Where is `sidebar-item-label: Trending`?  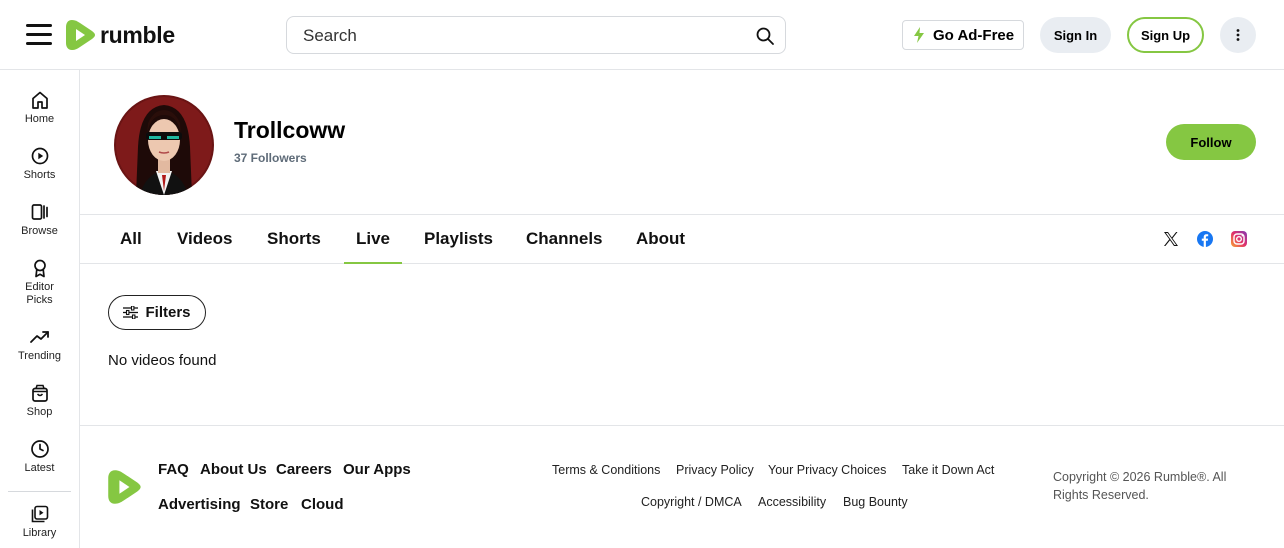
sidebar-item-label: Trending is located at coordinates (39, 356).